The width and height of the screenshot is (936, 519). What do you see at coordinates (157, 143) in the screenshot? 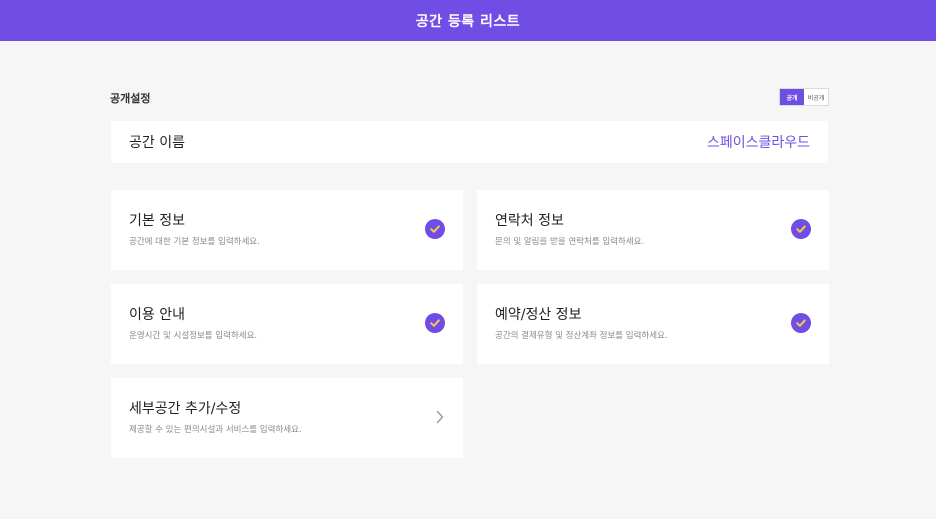
I see `space-name-label: 공간 이름` at bounding box center [157, 143].